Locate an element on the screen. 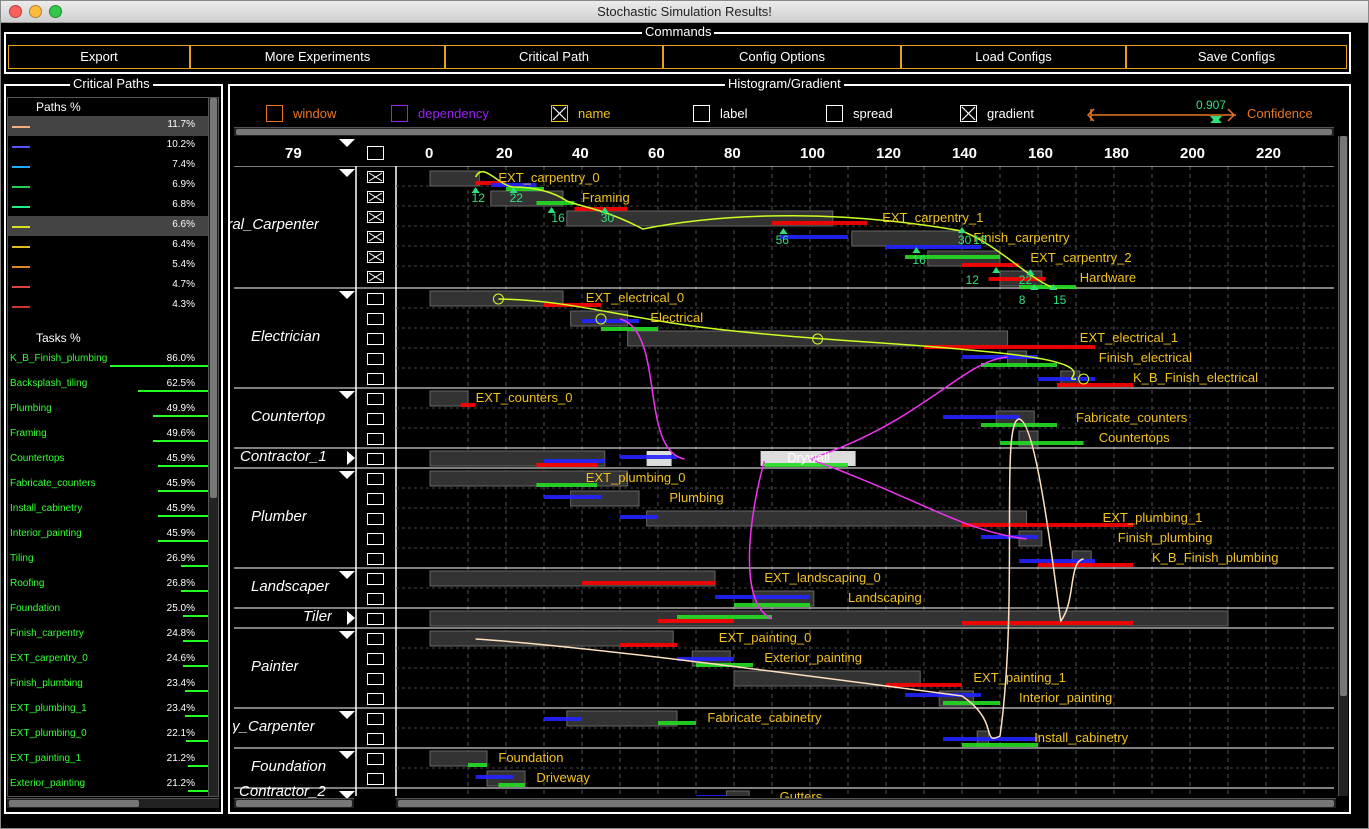 This screenshot has width=1369, height=829. task-label: EXT_plumbing_1 is located at coordinates (1153, 517).